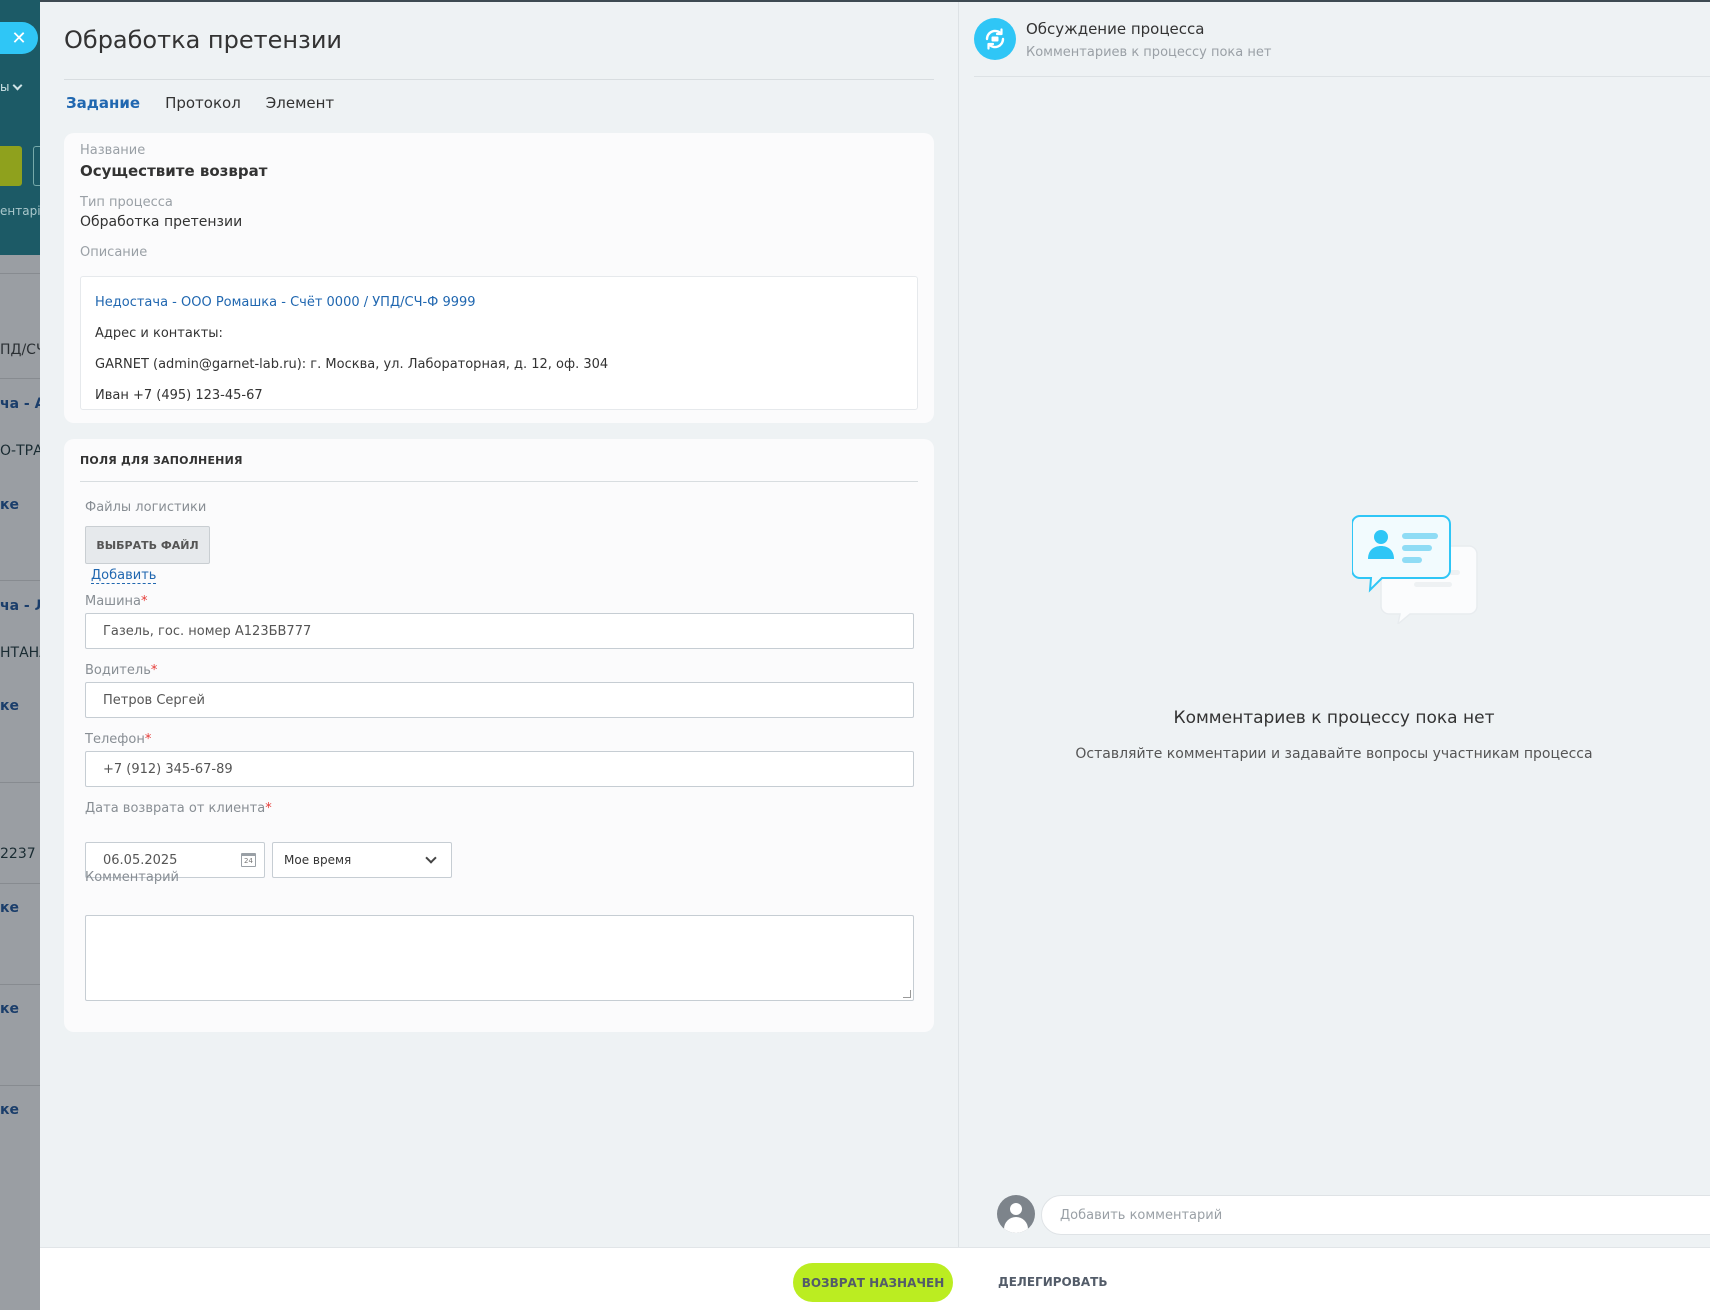 The image size is (1710, 1310). I want to click on task-name: Осуществите возврат, so click(174, 171).